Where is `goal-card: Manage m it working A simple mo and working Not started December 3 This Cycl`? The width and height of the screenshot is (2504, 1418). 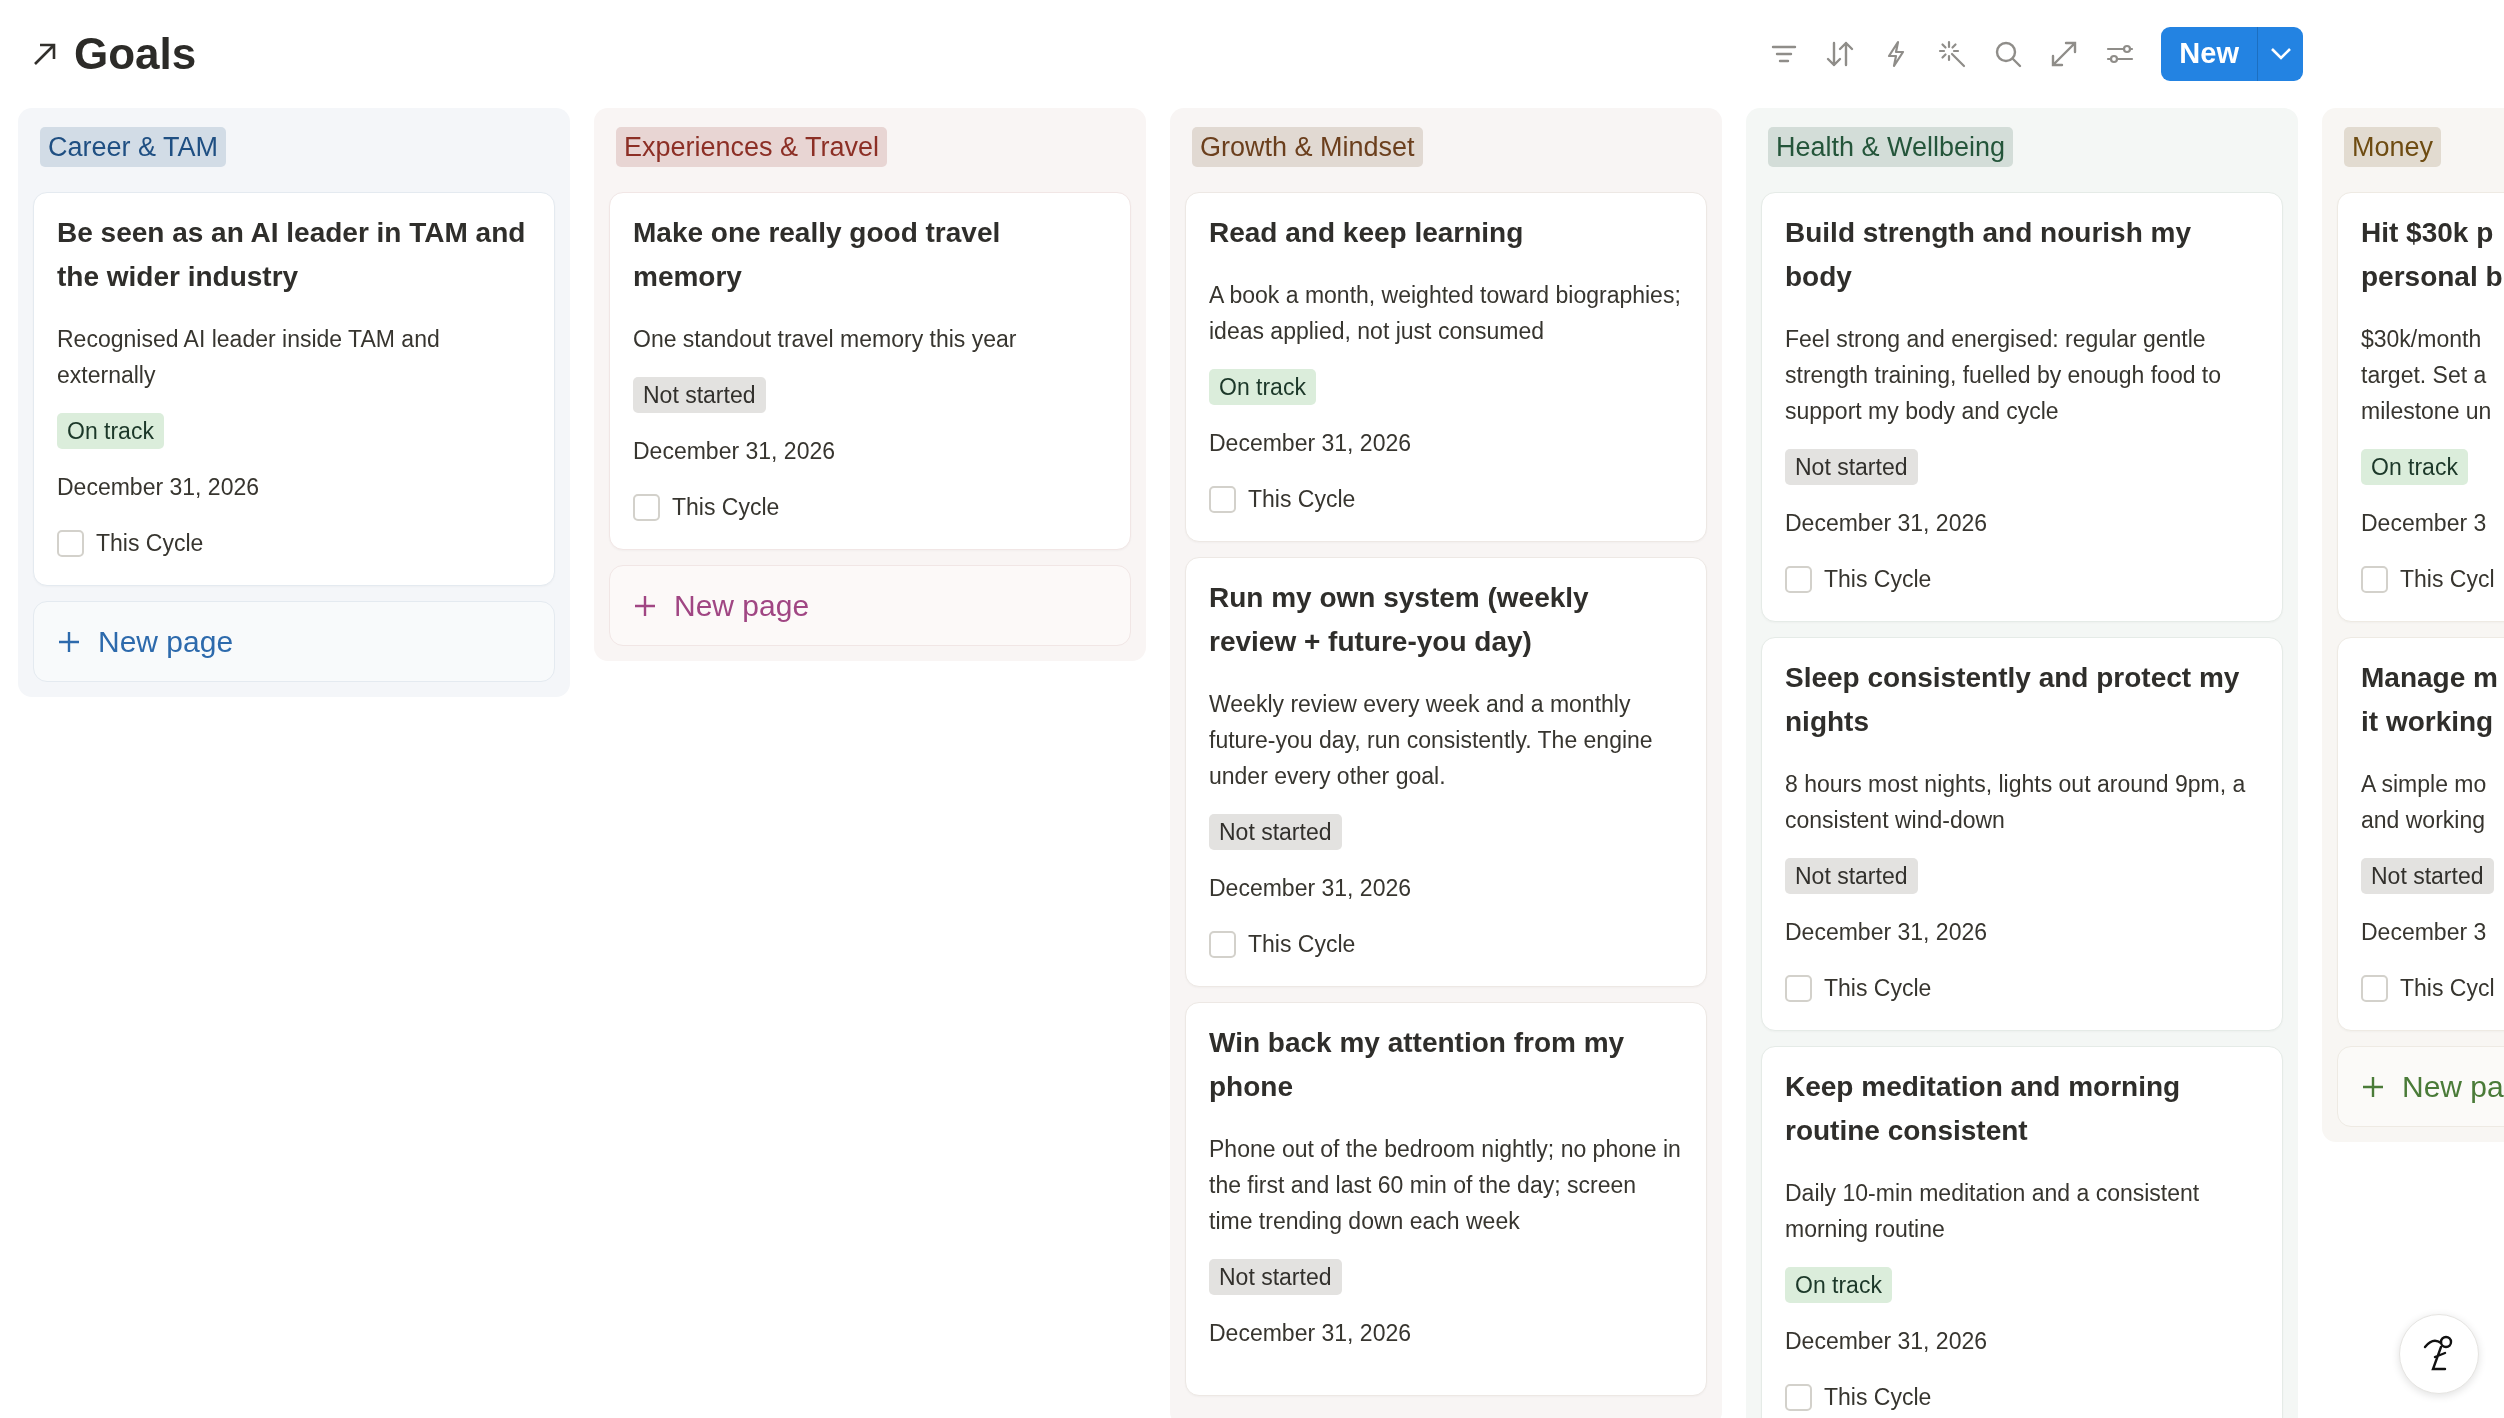
goal-card: Manage m it working A simple mo and working Not started December 3 This Cycl is located at coordinates (2420, 834).